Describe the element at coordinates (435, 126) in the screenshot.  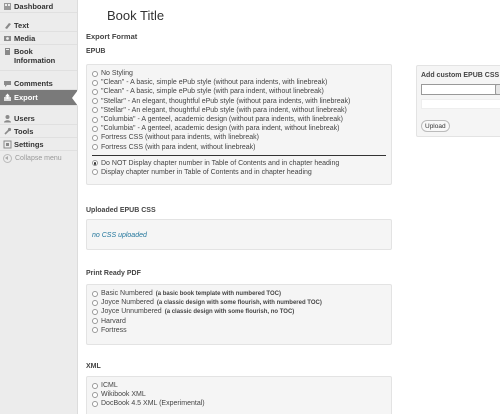
I see `upload-button: Upload` at that location.